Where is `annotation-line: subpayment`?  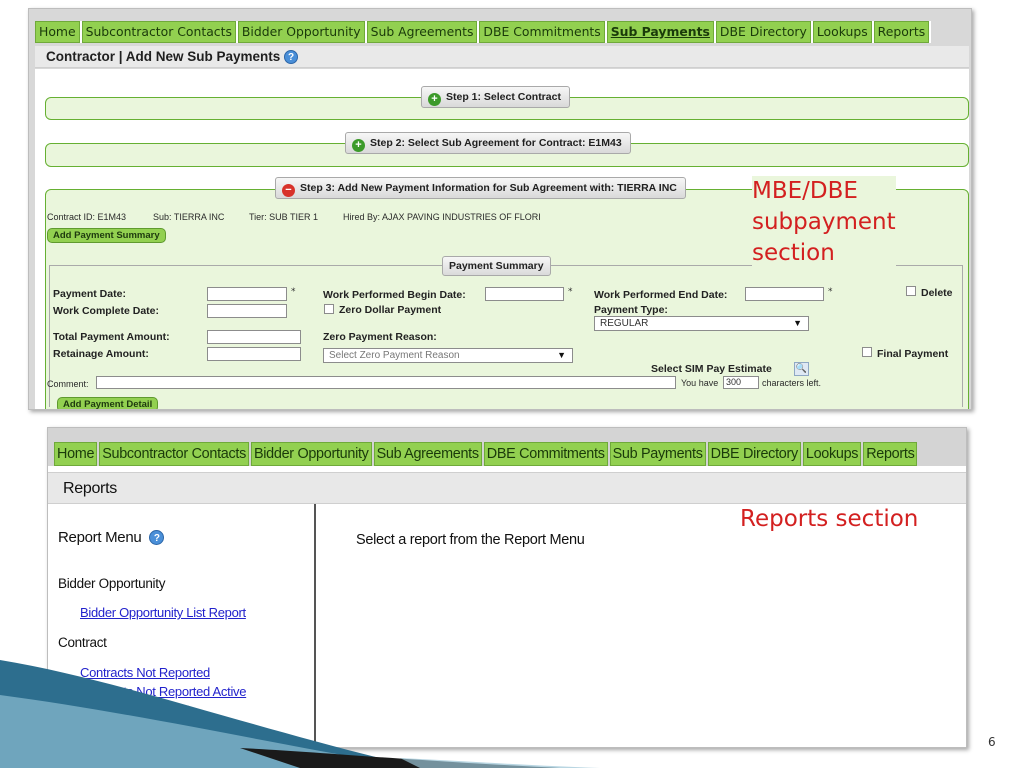
annotation-line: subpayment is located at coordinates (824, 222).